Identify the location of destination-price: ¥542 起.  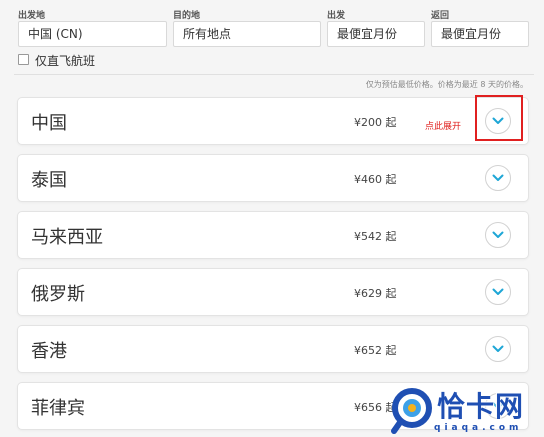
(375, 236).